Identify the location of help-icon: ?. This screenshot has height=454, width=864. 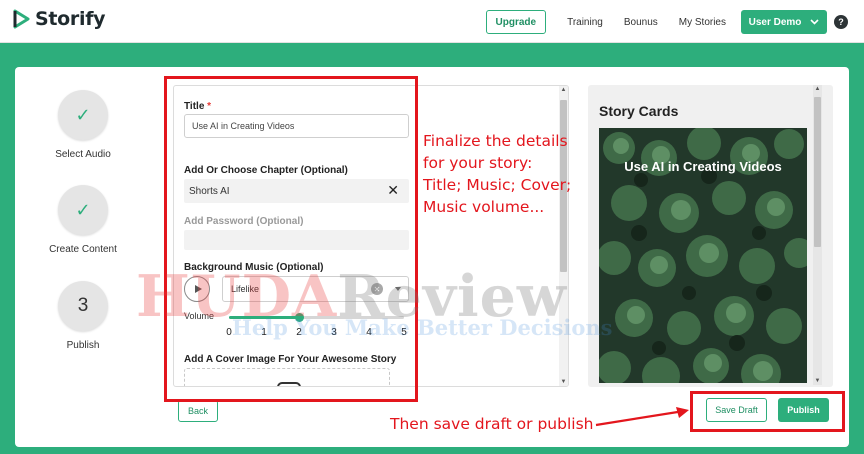
(841, 22).